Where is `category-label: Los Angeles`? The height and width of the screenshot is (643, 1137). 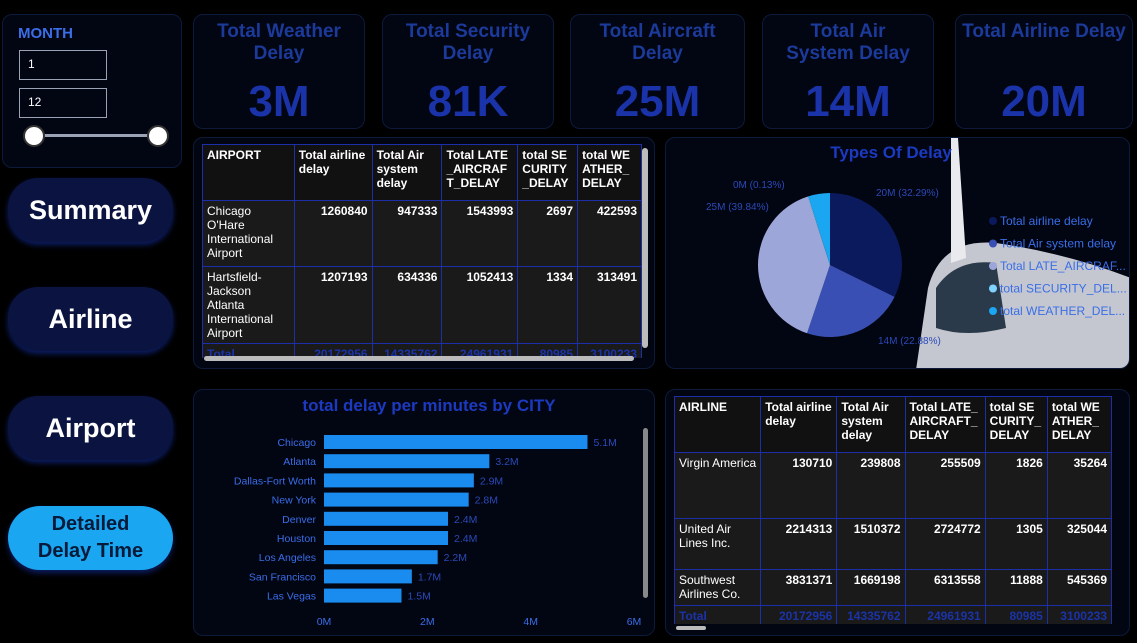
category-label: Los Angeles is located at coordinates (287, 558).